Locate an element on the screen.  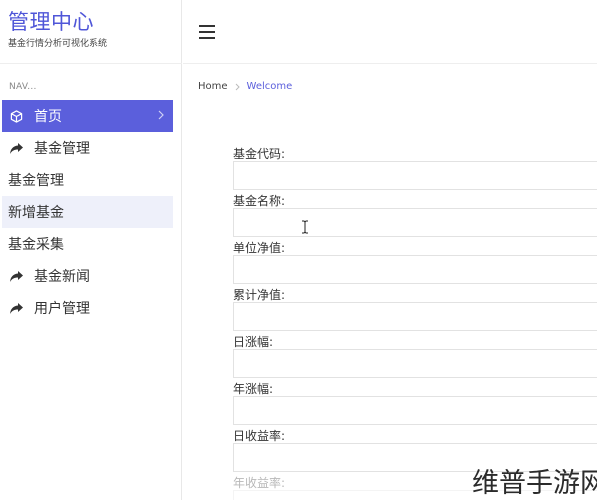
fund-code-input is located at coordinates (415, 175).